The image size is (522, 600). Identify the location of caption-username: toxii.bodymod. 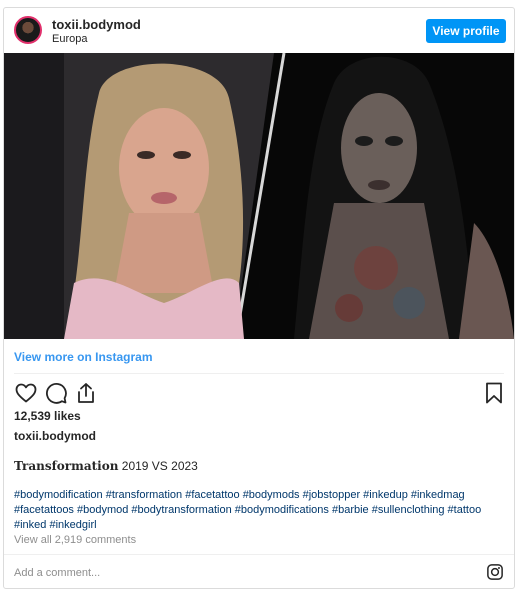
(55, 436).